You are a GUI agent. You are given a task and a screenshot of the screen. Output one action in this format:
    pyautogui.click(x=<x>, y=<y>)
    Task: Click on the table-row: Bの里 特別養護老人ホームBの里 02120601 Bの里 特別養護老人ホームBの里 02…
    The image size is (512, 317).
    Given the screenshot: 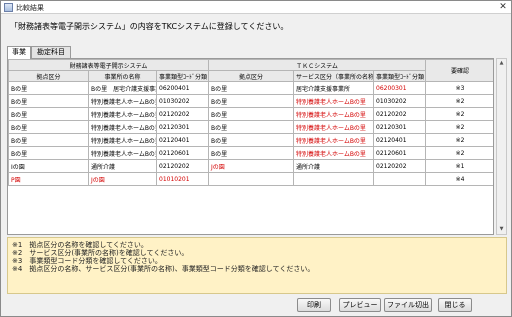 What is the action you would take?
    pyautogui.click(x=250, y=153)
    